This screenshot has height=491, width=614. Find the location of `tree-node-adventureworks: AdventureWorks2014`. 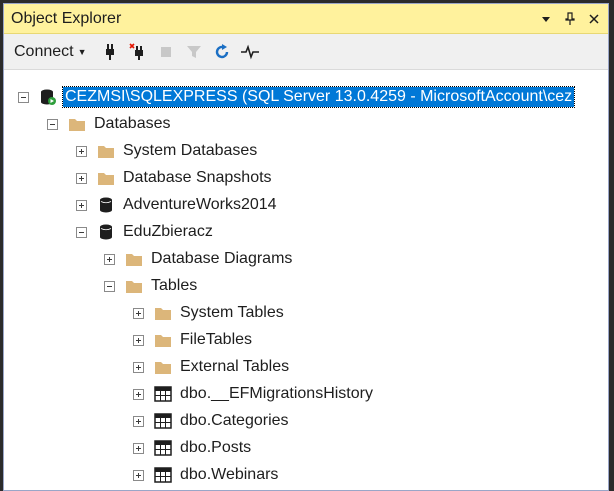

tree-node-adventureworks: AdventureWorks2014 is located at coordinates (176, 205).